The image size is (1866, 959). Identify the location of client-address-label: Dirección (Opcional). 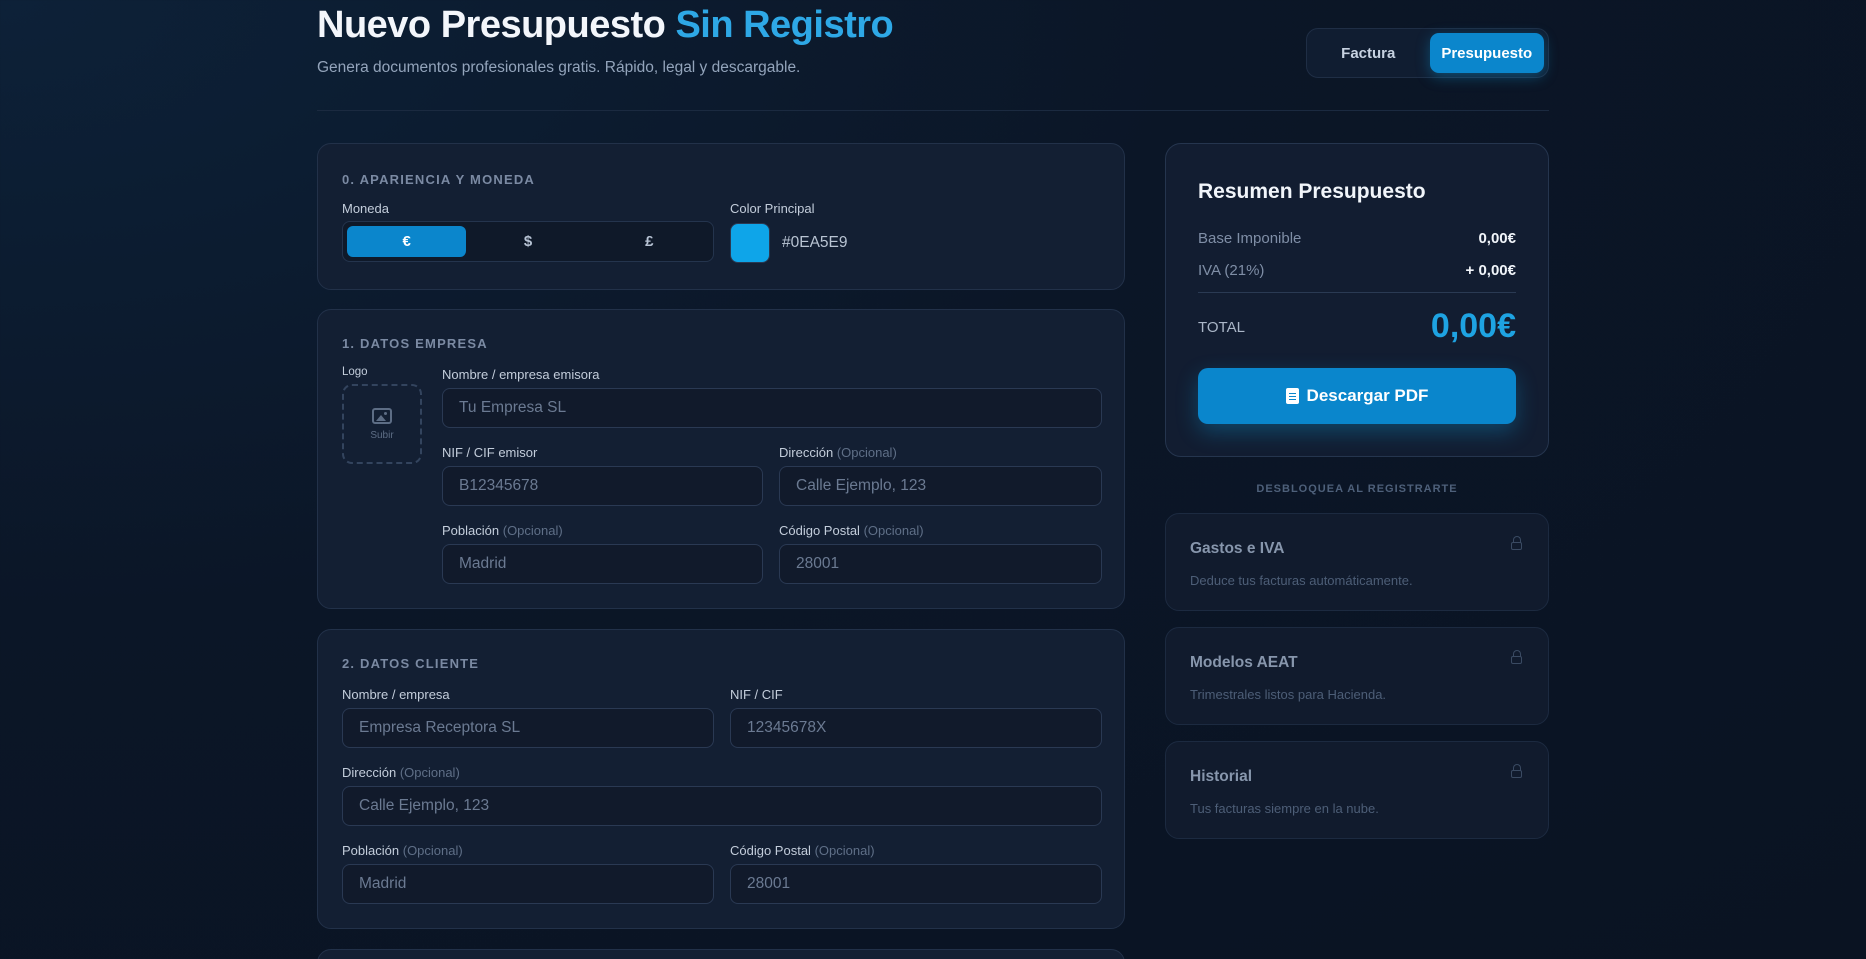
(401, 772).